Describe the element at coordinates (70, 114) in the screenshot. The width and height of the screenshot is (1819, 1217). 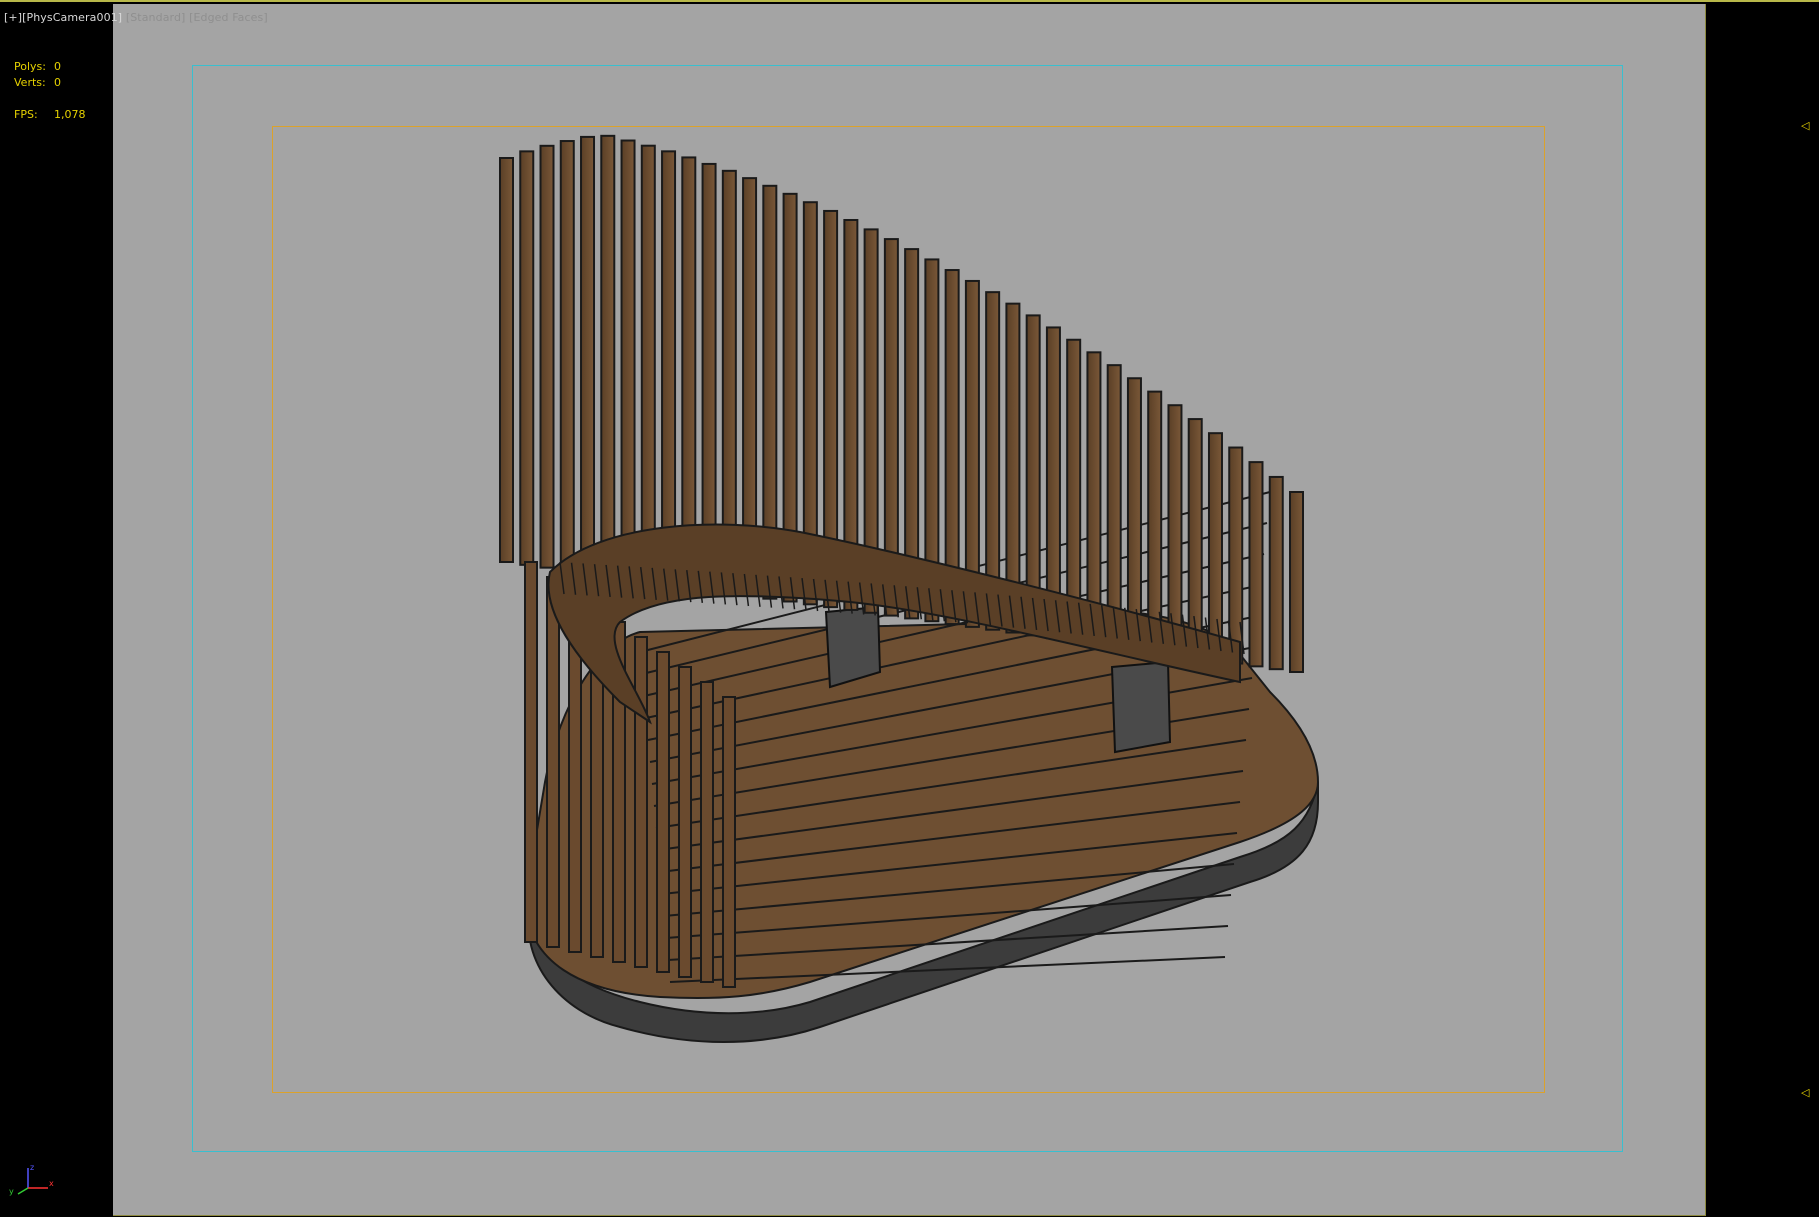
I see `fps-value: 1,078` at that location.